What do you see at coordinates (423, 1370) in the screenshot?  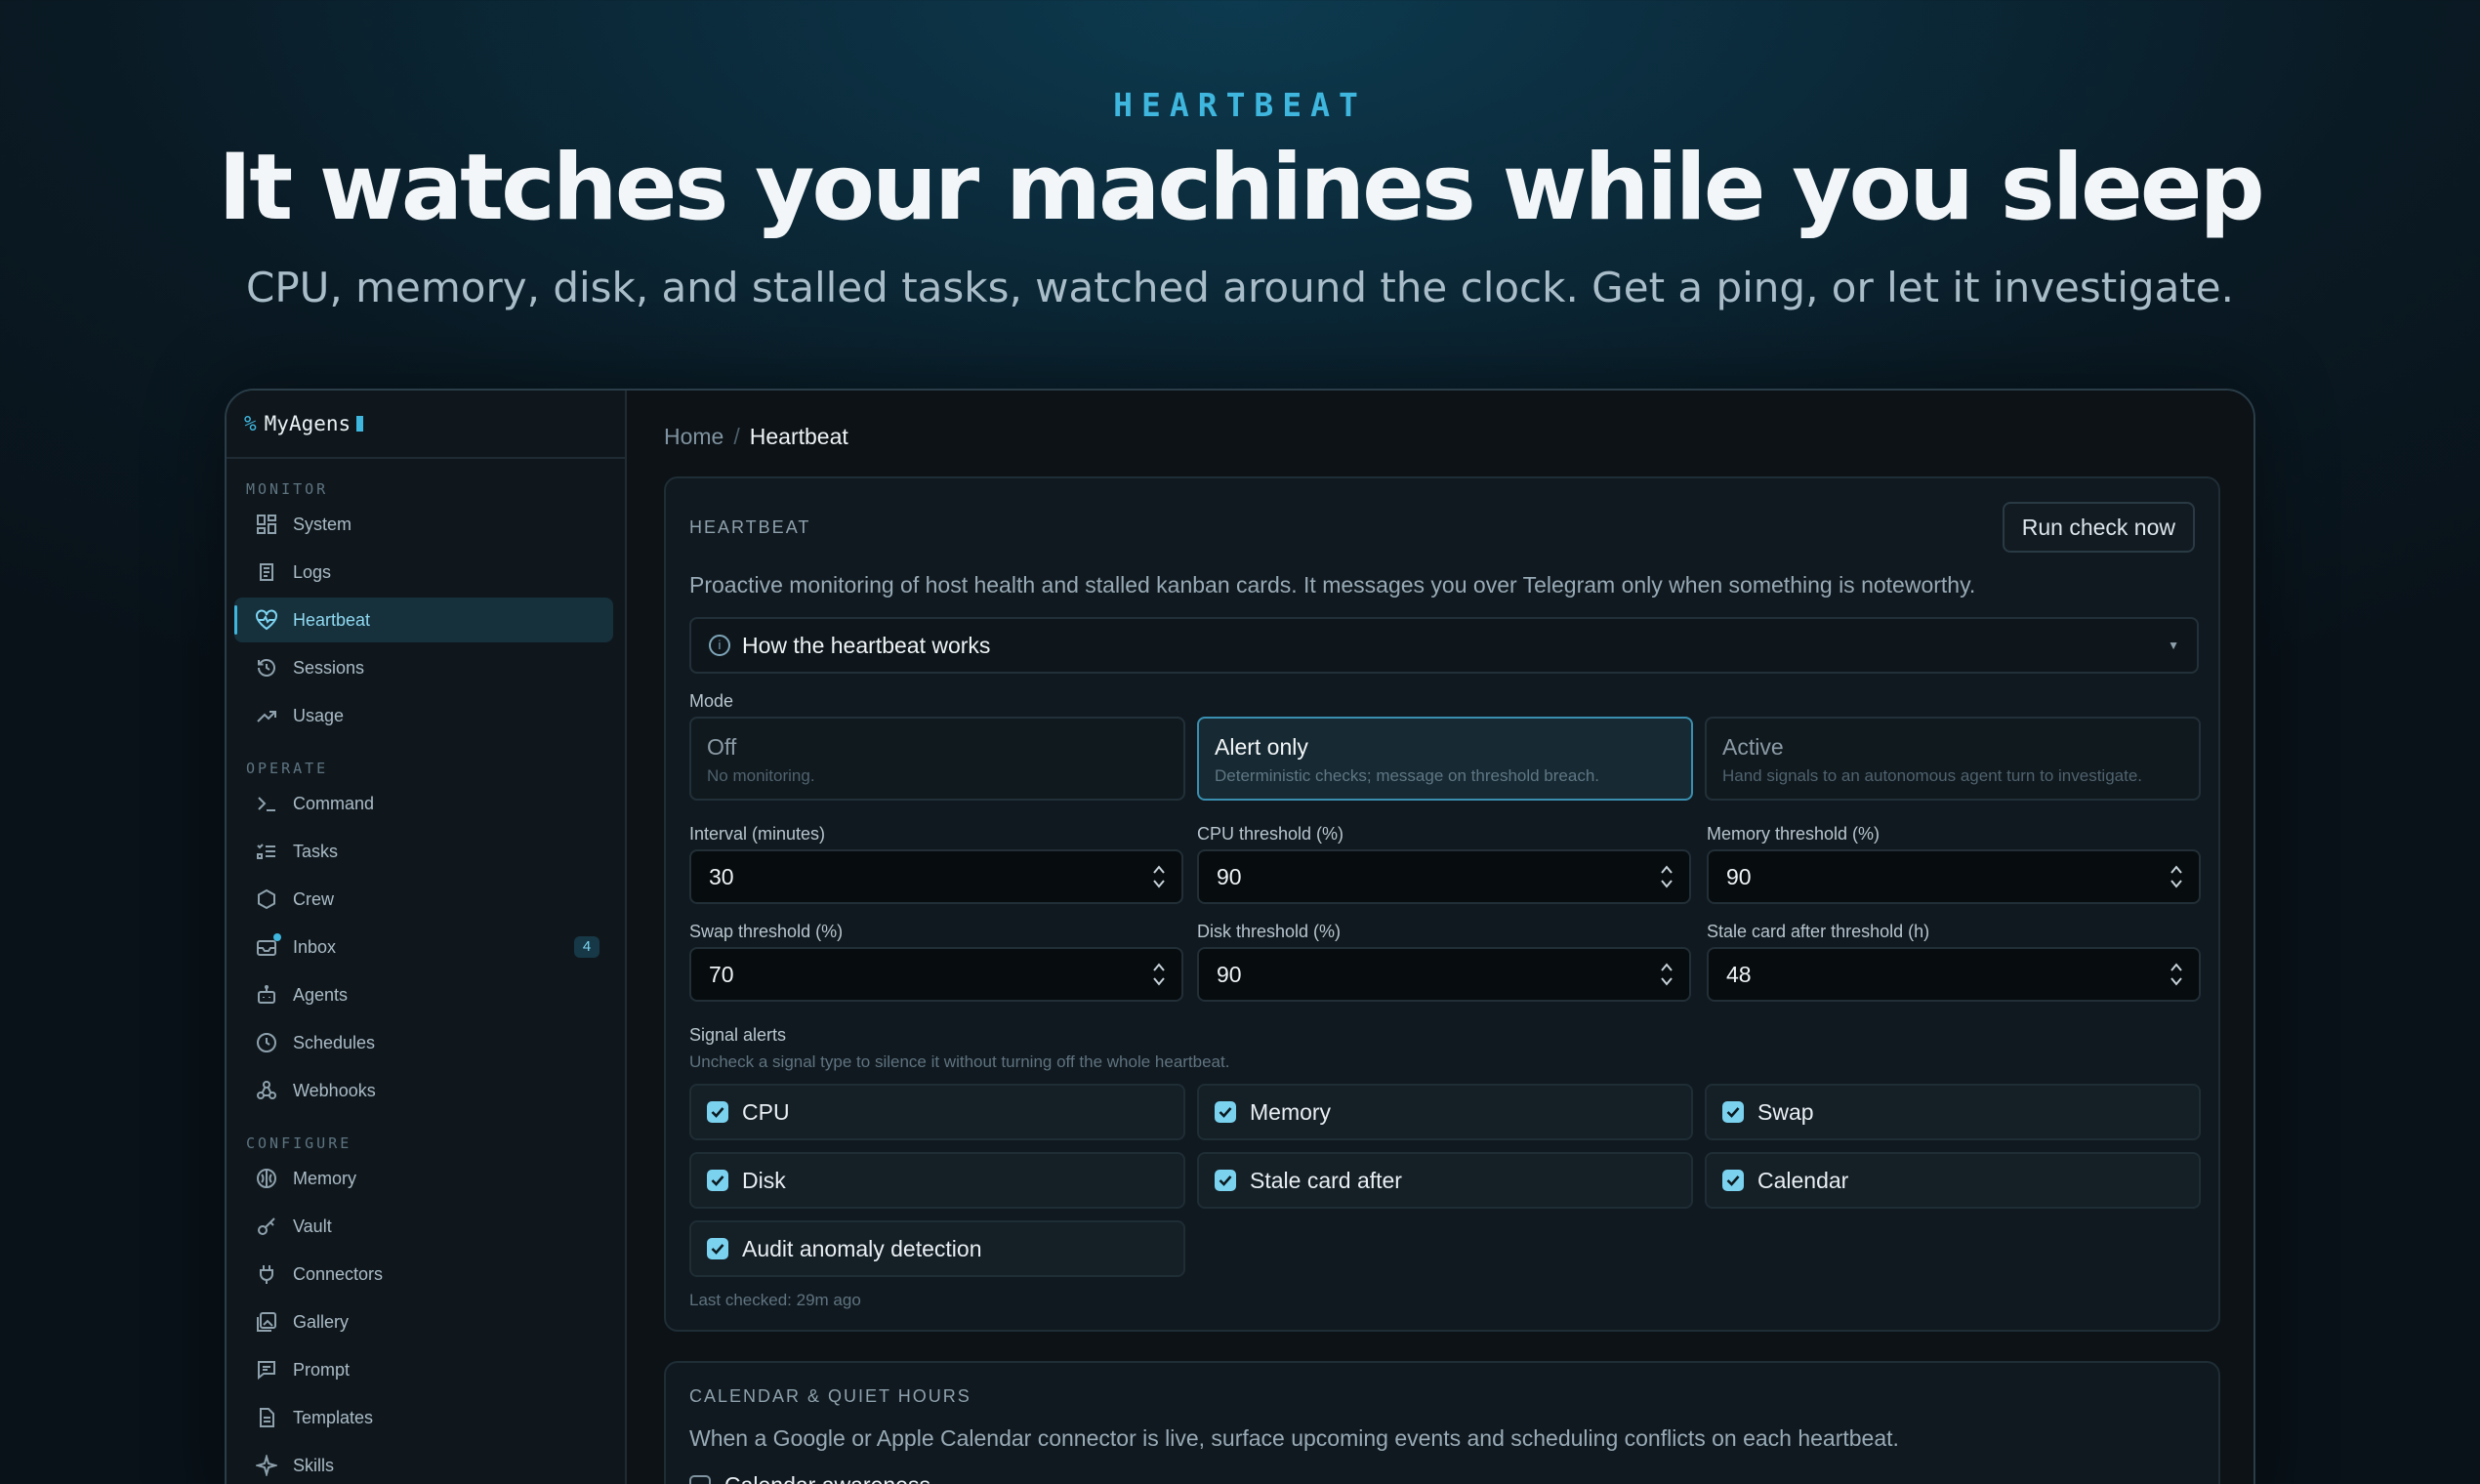 I see `sidebar-item-prompt: Prompt` at bounding box center [423, 1370].